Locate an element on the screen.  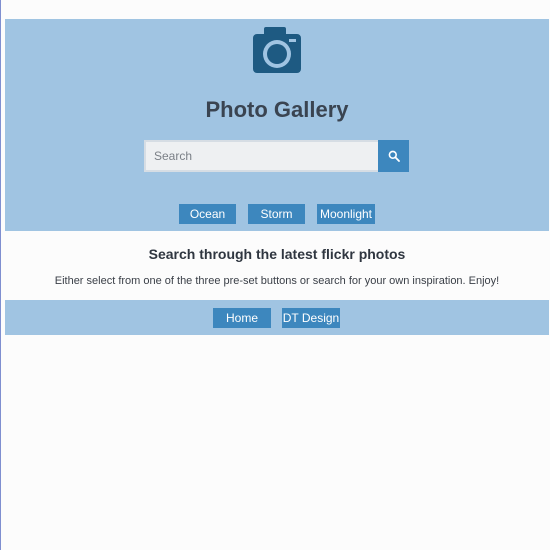
footer-bar: Home DT Design is located at coordinates (277, 317).